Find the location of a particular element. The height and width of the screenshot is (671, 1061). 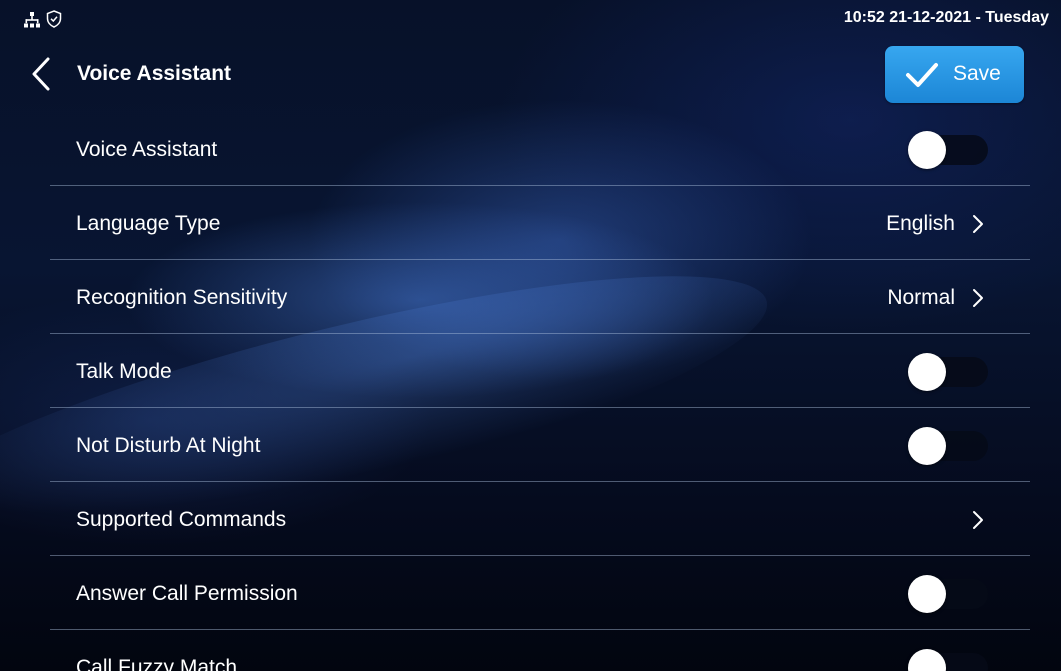

save-button-label: Save is located at coordinates (977, 73).